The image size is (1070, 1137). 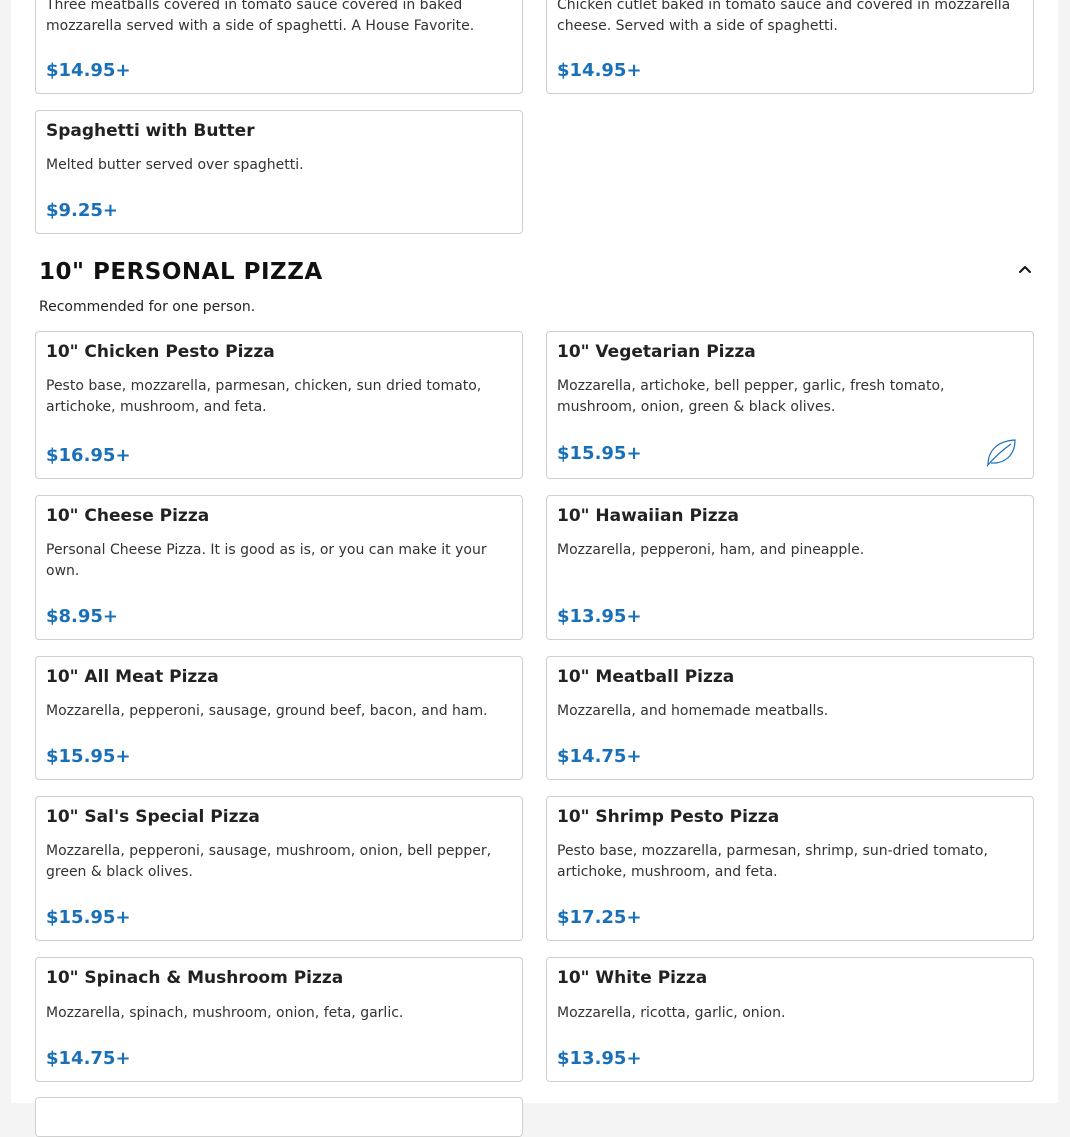 What do you see at coordinates (599, 917) in the screenshot?
I see `menu-item-price: $17.25+` at bounding box center [599, 917].